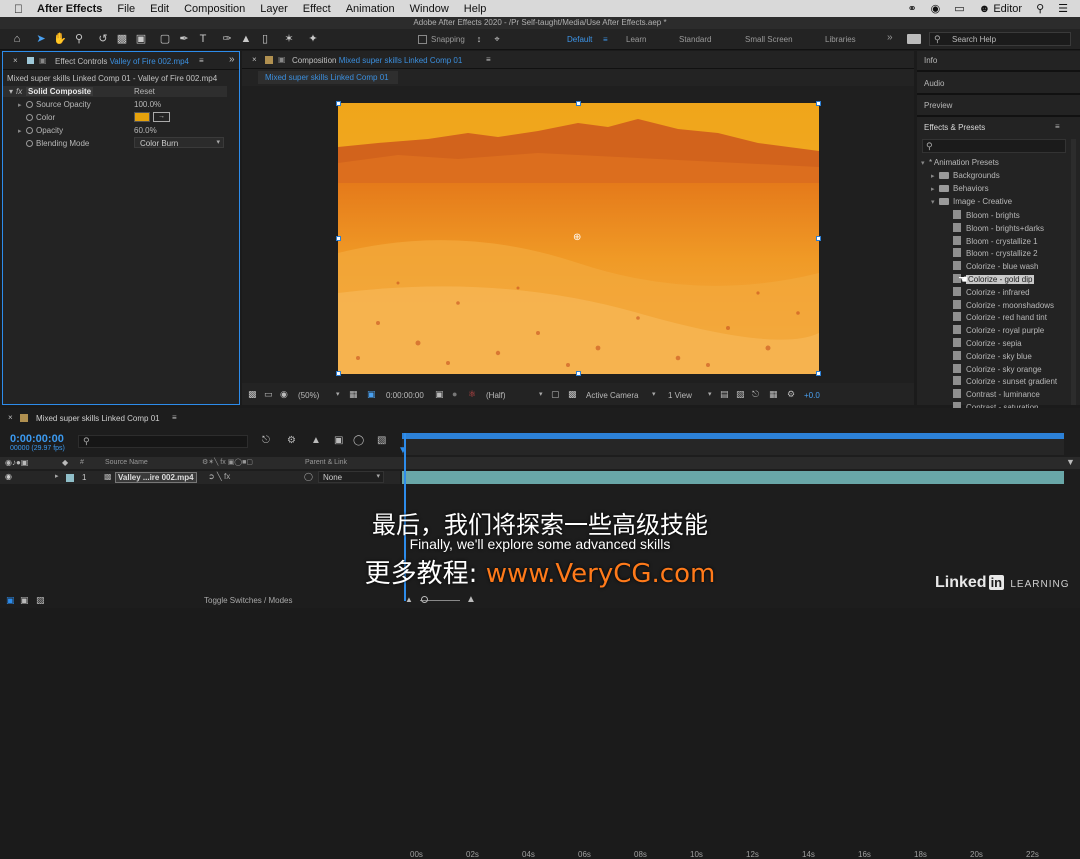 Image resolution: width=1080 pixels, height=859 pixels. Describe the element at coordinates (147, 104) in the screenshot. I see `source-opacity-value: 100.0%` at that location.